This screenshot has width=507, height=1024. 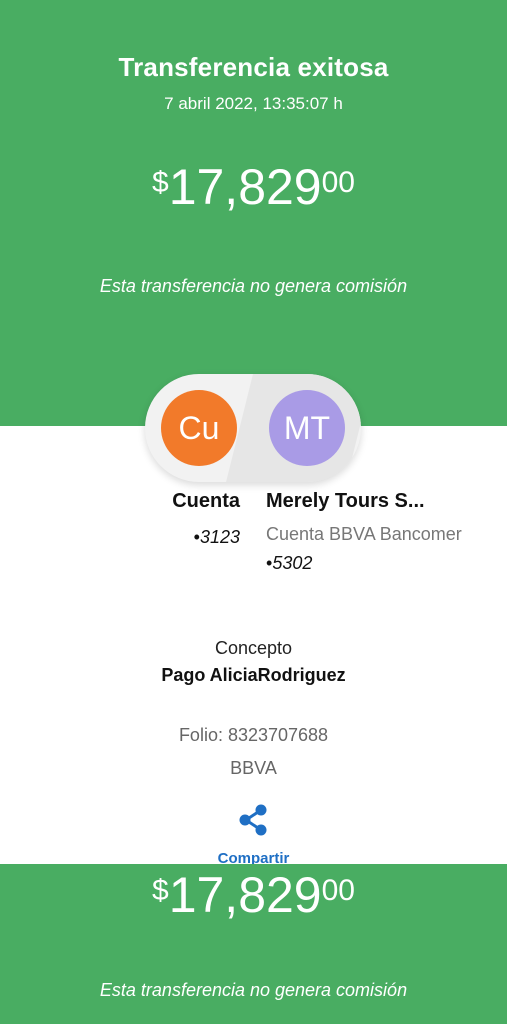 I want to click on commission-note: Esta transferencia no genera comisión, so click(x=253, y=286).